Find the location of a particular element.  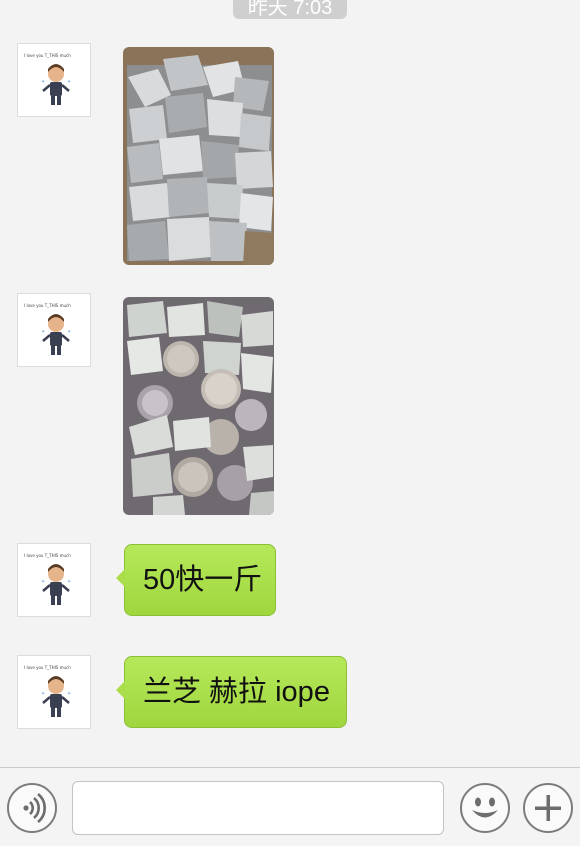

emoji-button is located at coordinates (485, 808).